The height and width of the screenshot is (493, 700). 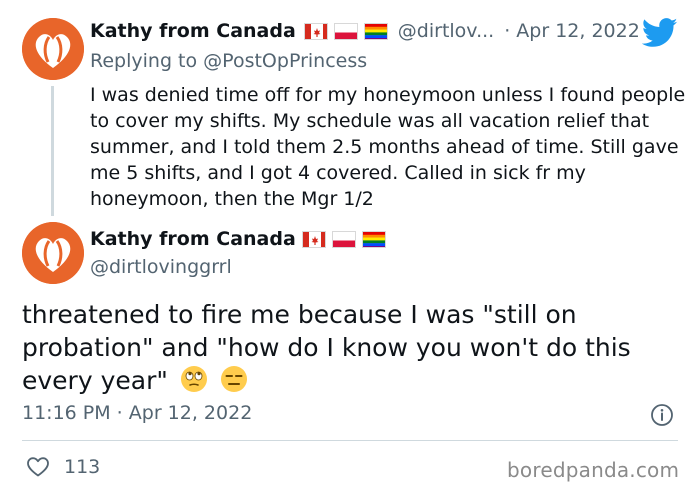 What do you see at coordinates (193, 239) in the screenshot?
I see `tweet2-display-name: Kathy from Canada` at bounding box center [193, 239].